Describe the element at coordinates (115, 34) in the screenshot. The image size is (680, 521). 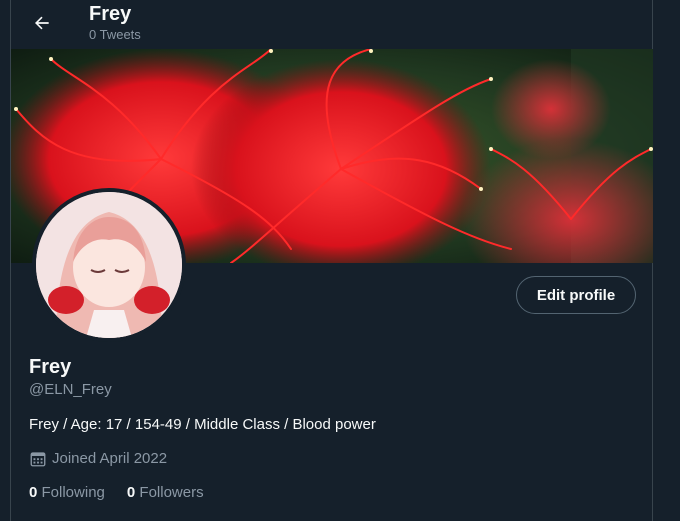
I see `tweet-count: 0 Tweets` at that location.